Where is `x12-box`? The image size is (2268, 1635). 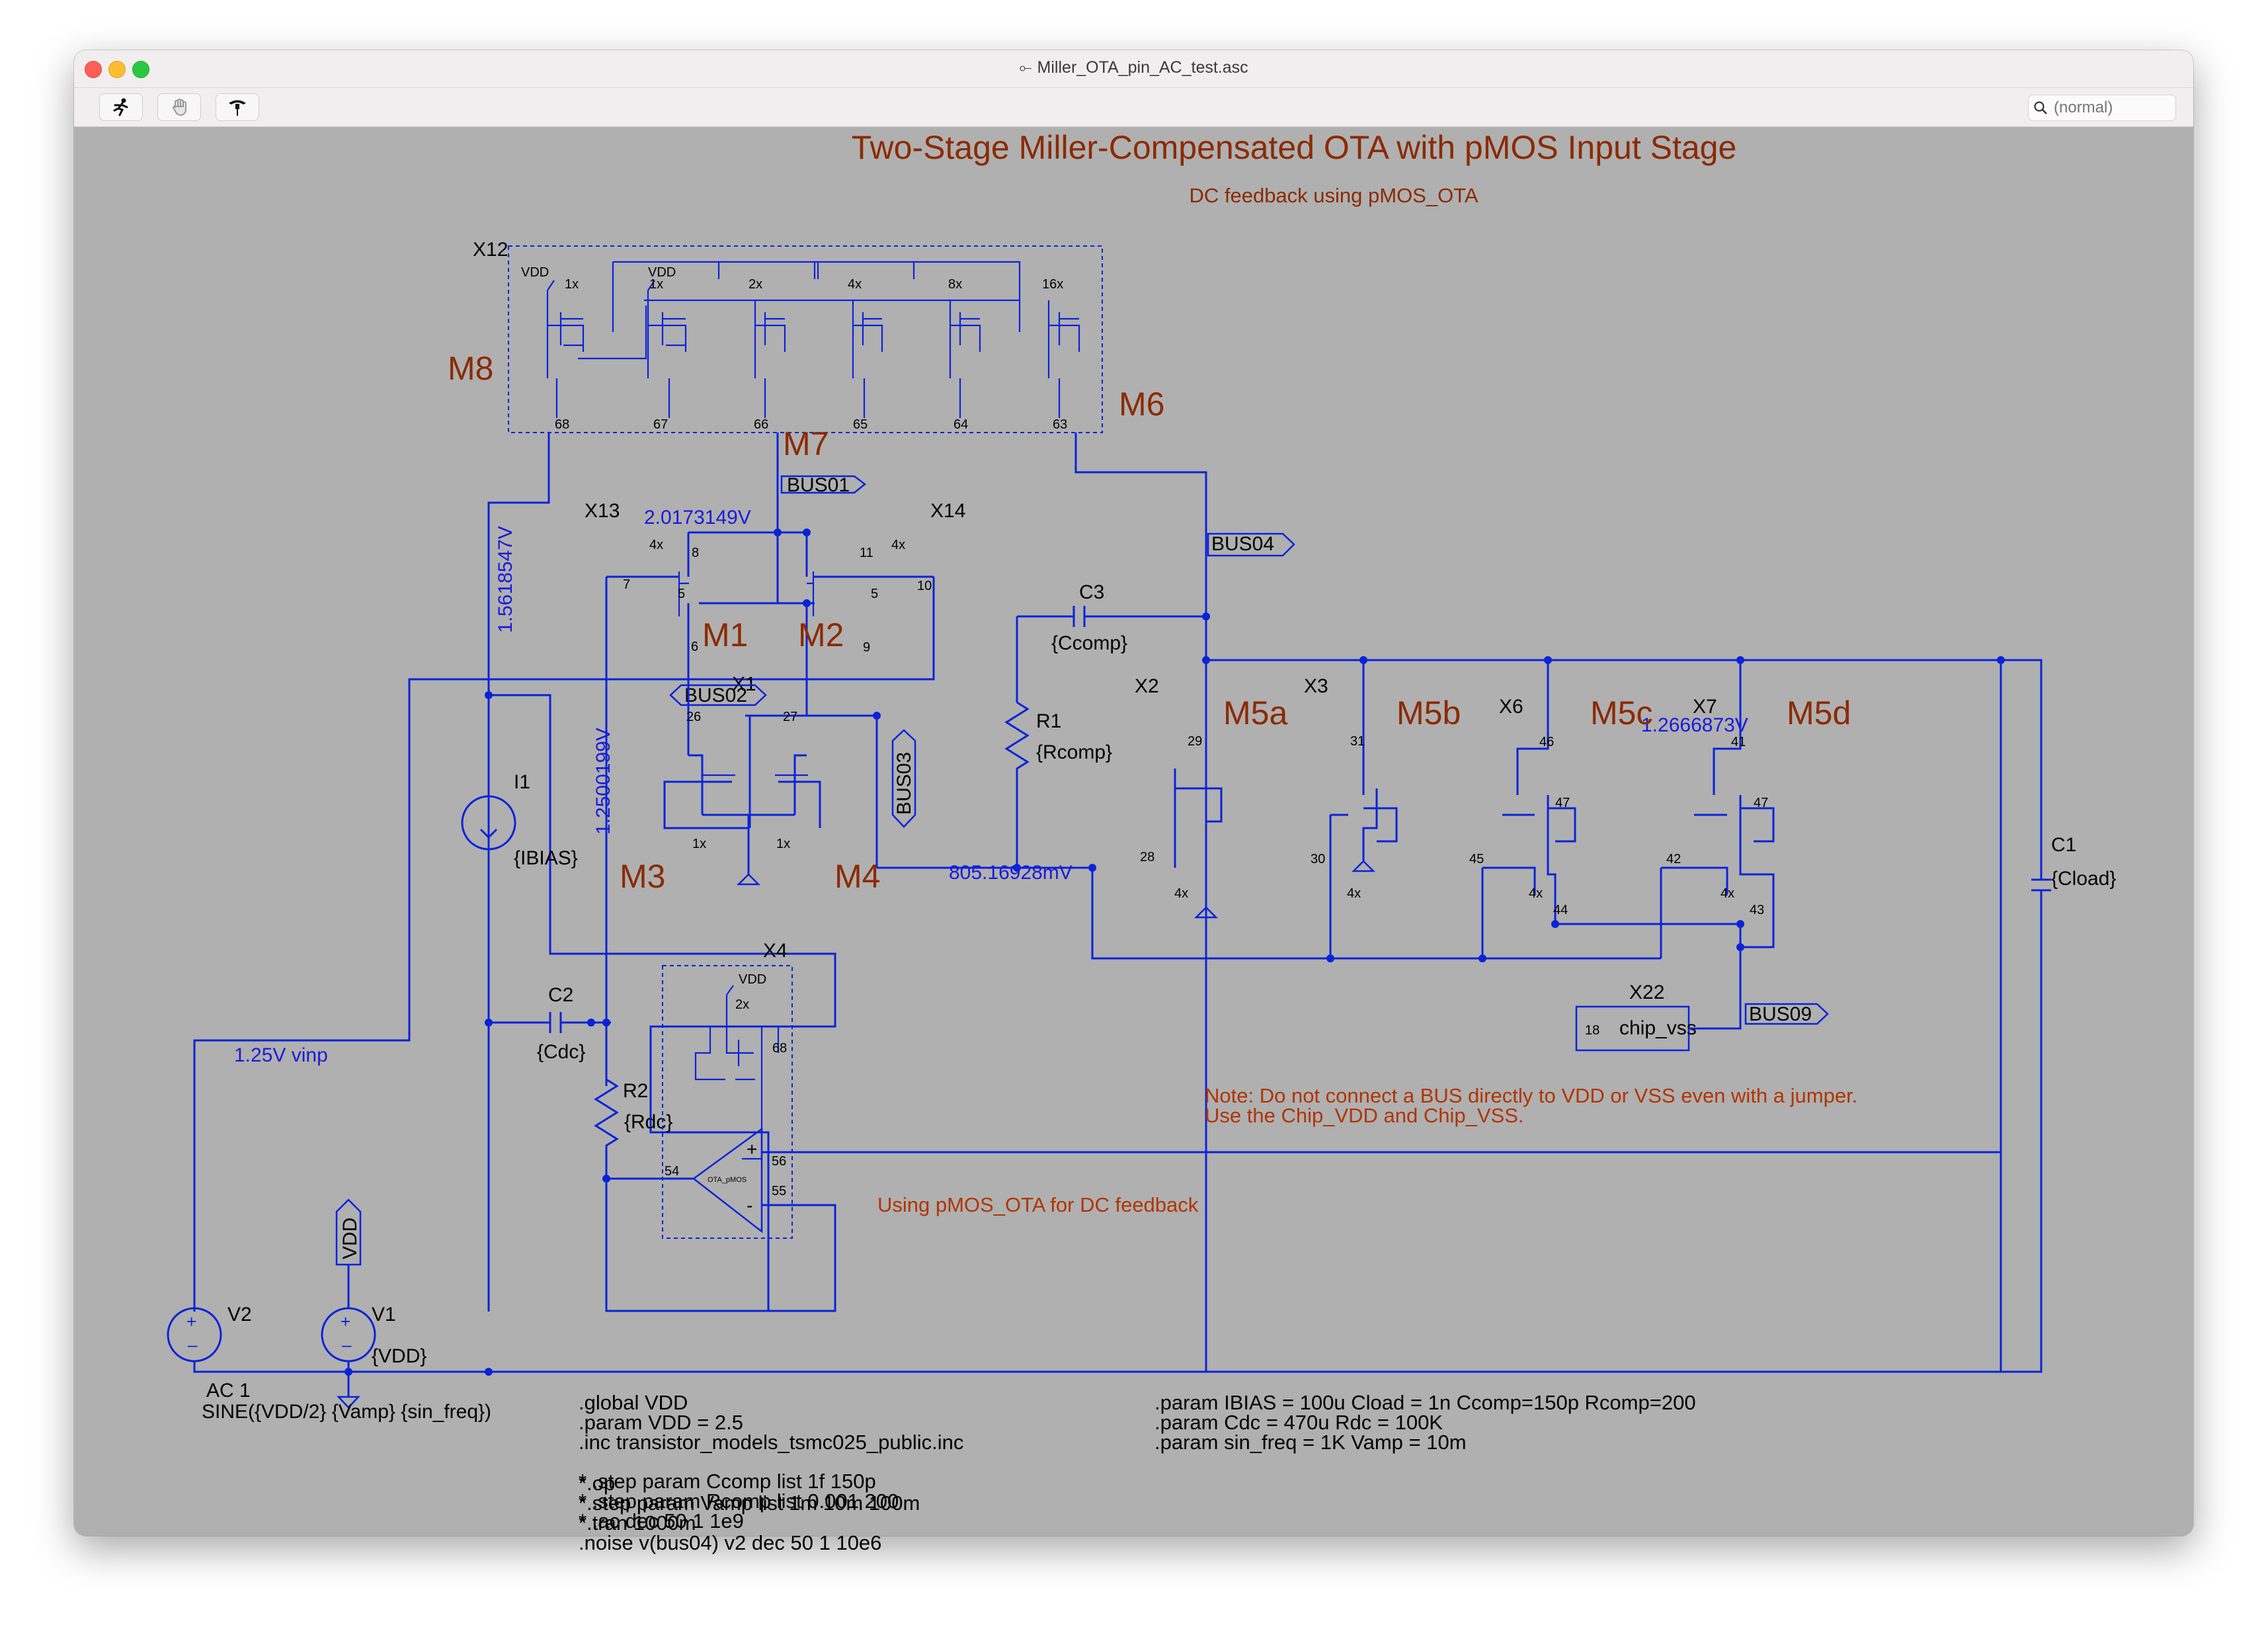 x12-box is located at coordinates (806, 339).